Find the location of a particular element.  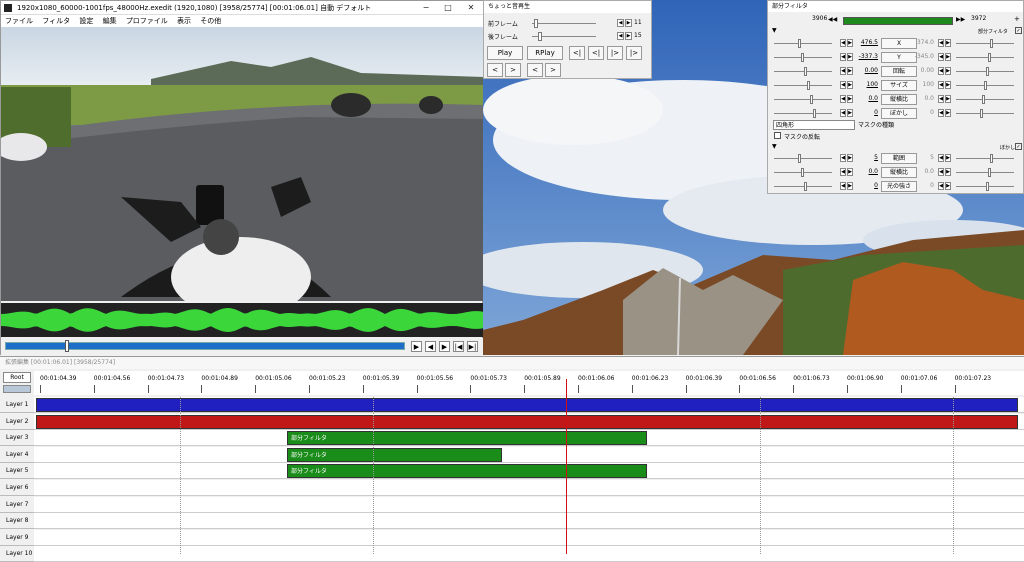

close-button: ✕ is located at coordinates (471, 8).